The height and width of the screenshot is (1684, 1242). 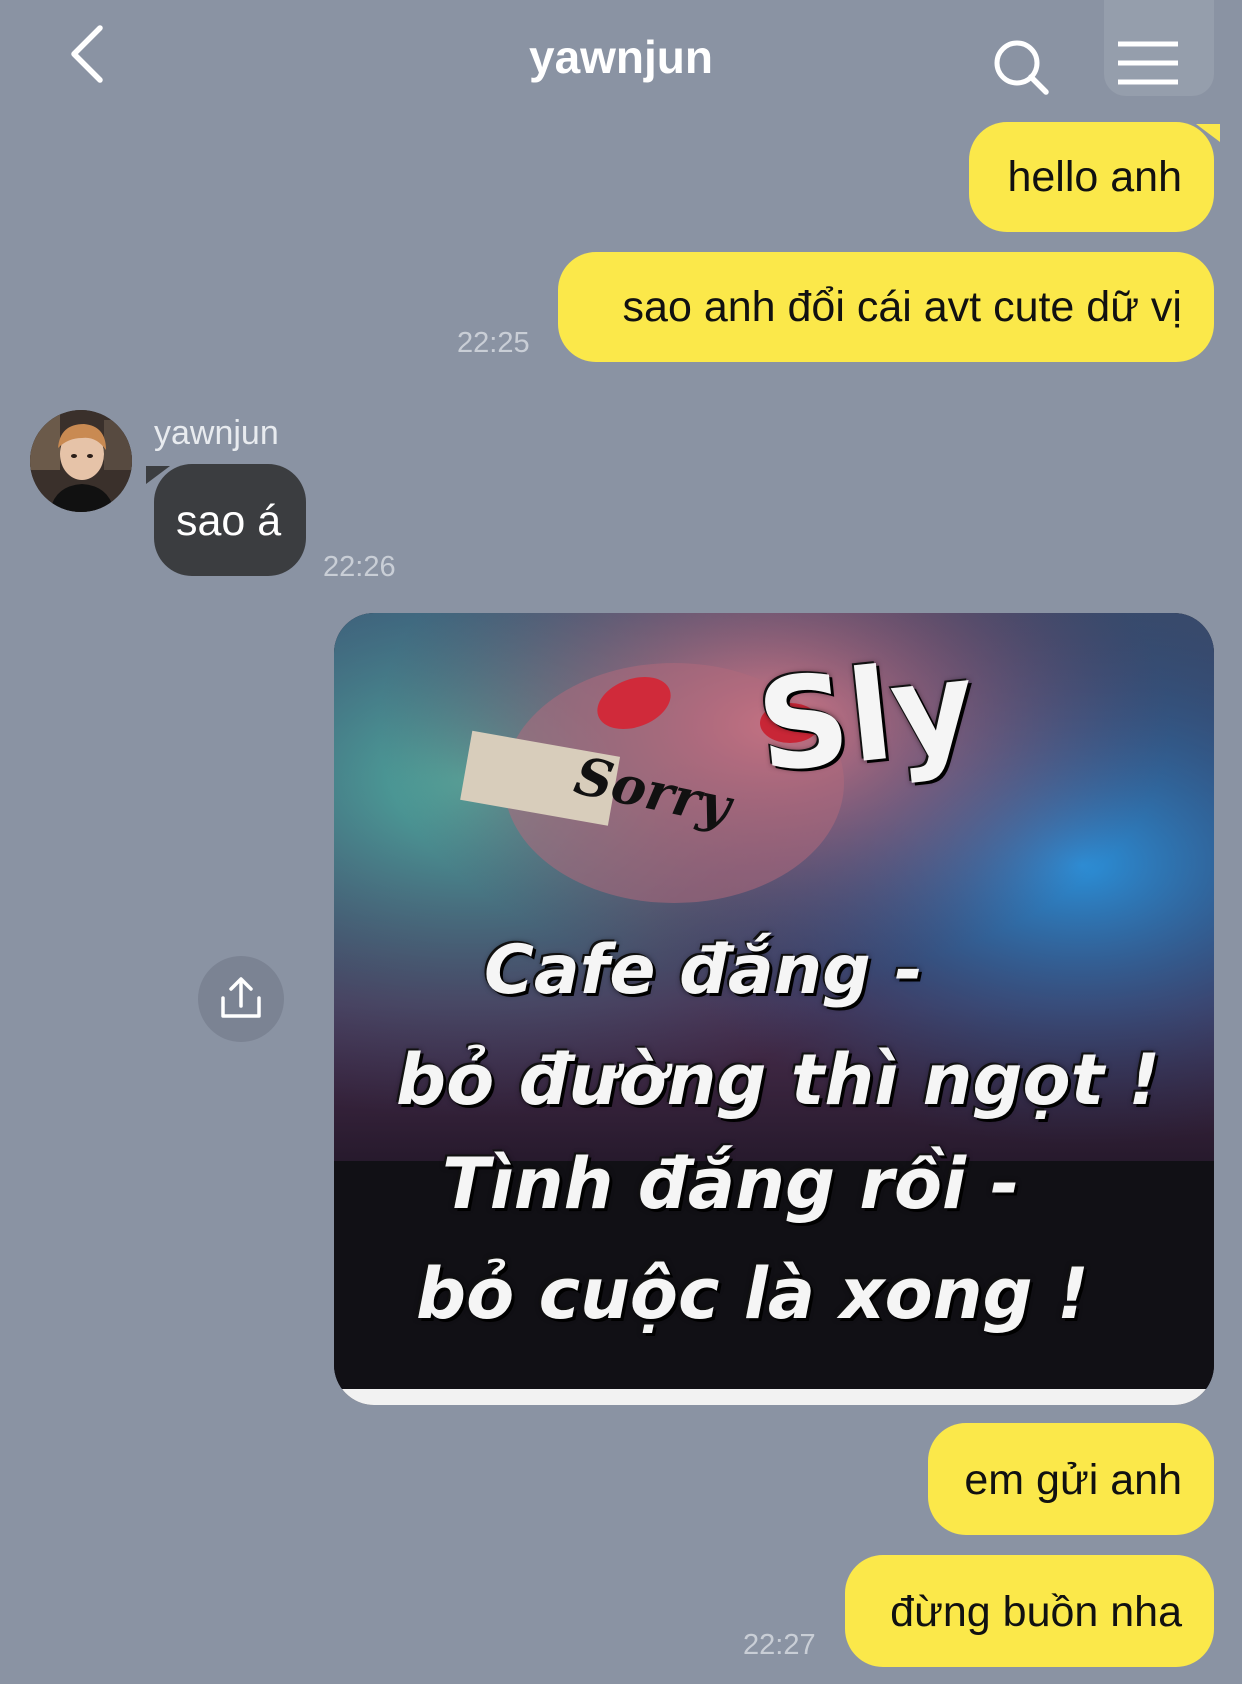 What do you see at coordinates (752, 1294) in the screenshot?
I see `image-text-line: bỏ cuộc là xong !` at bounding box center [752, 1294].